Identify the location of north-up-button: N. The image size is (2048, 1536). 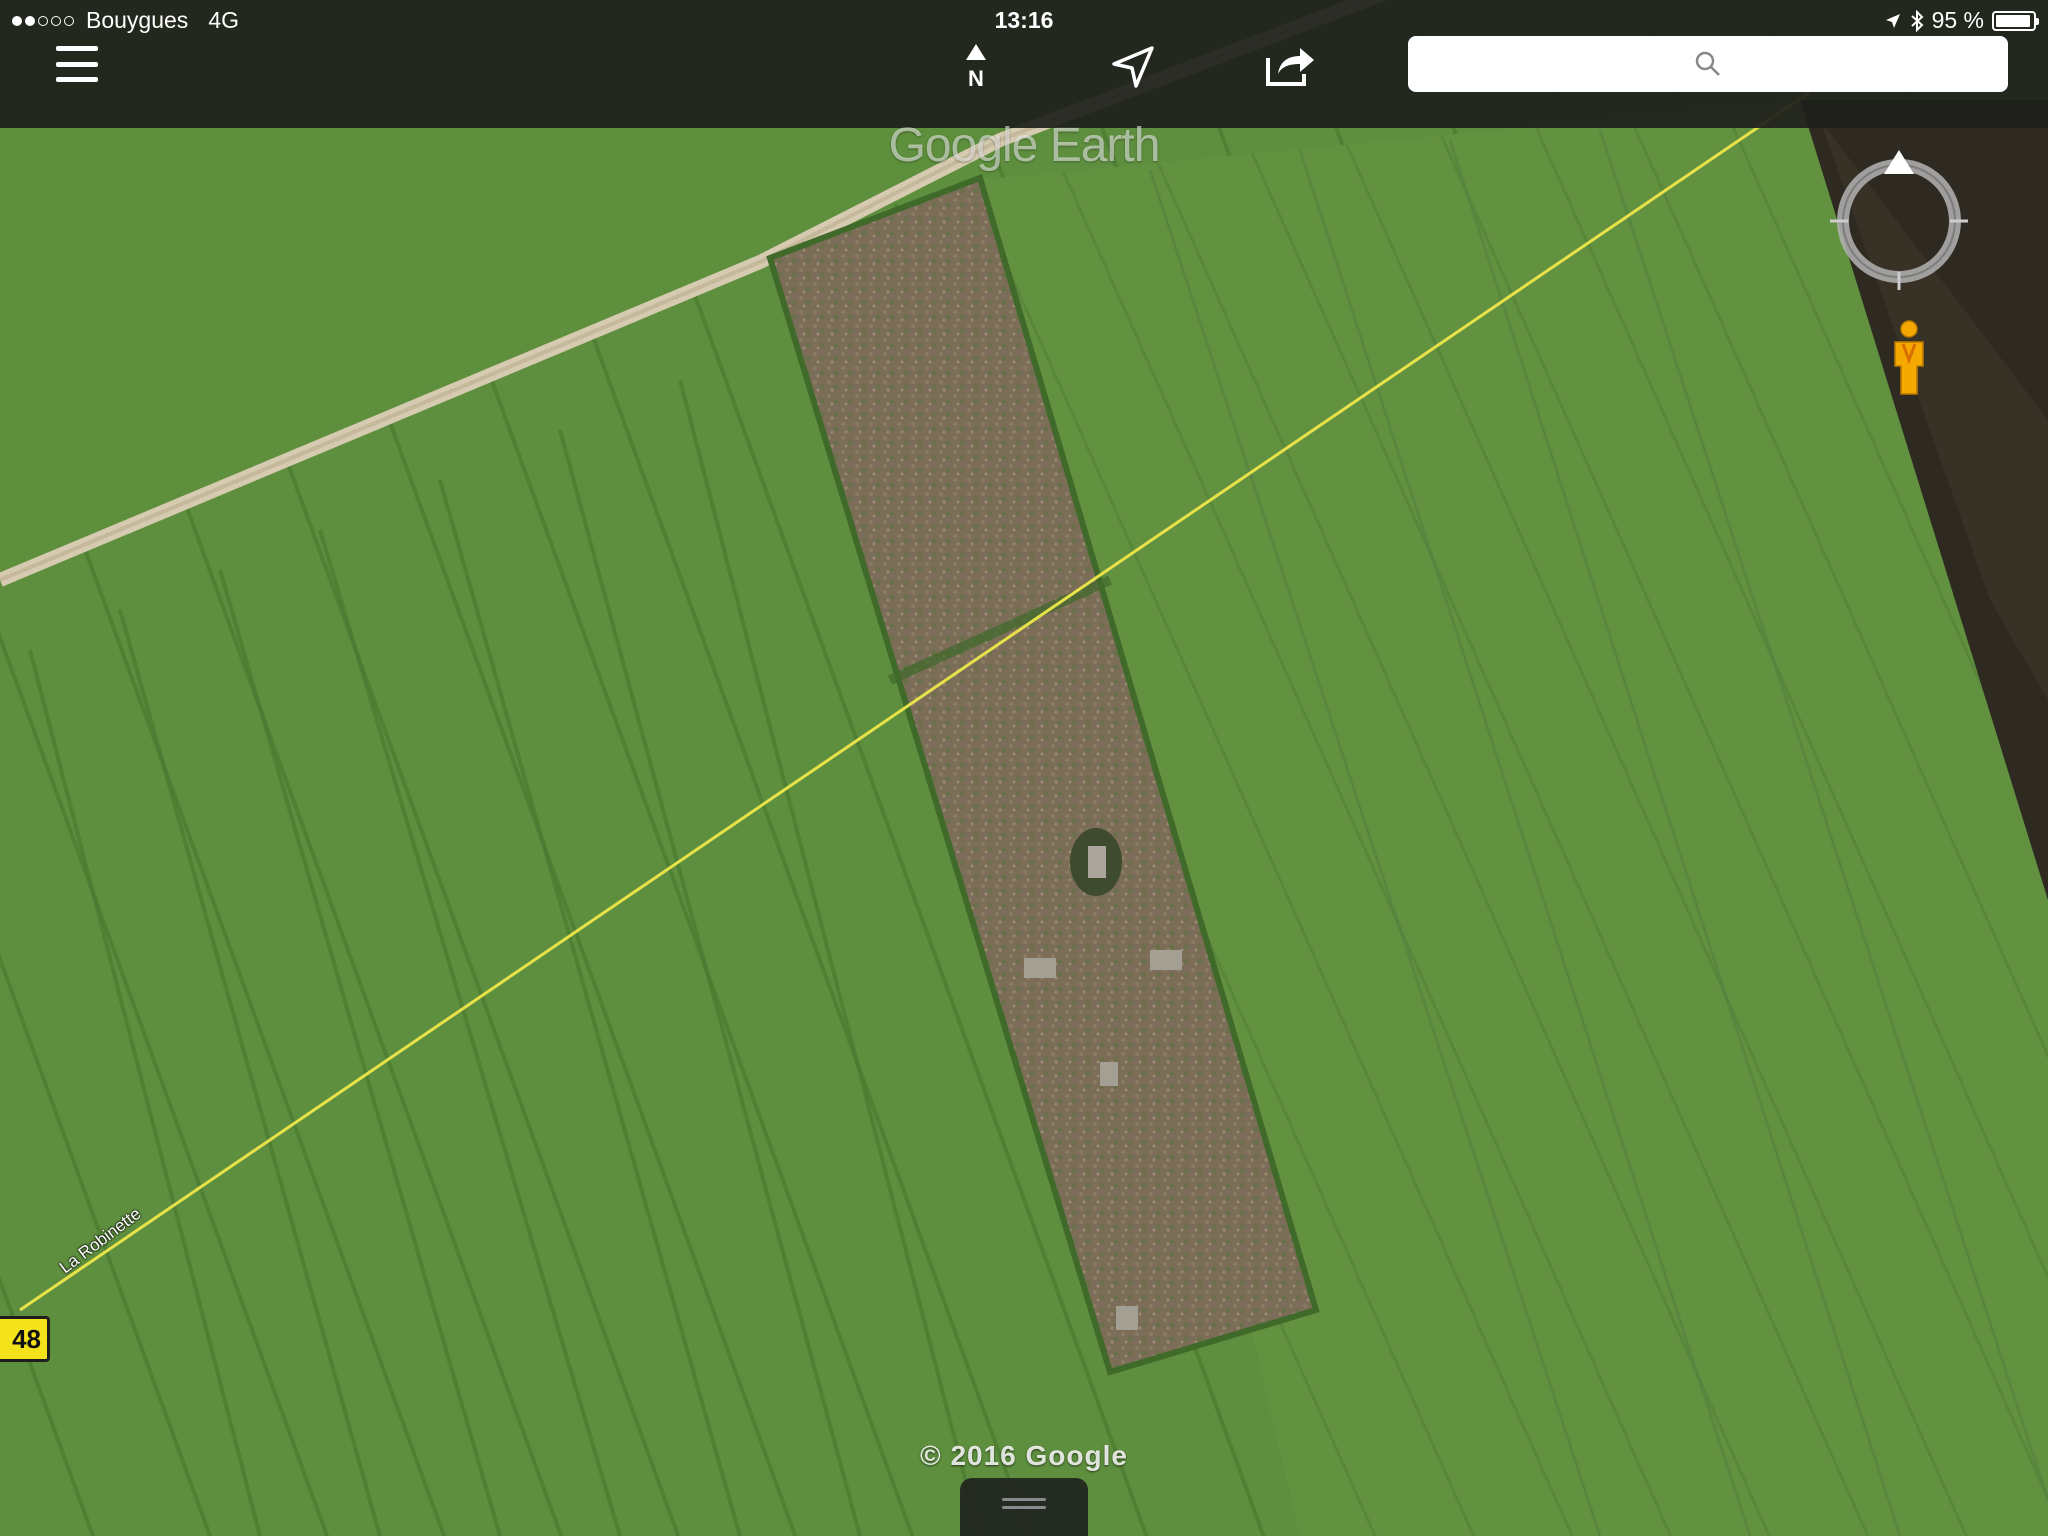
(976, 67).